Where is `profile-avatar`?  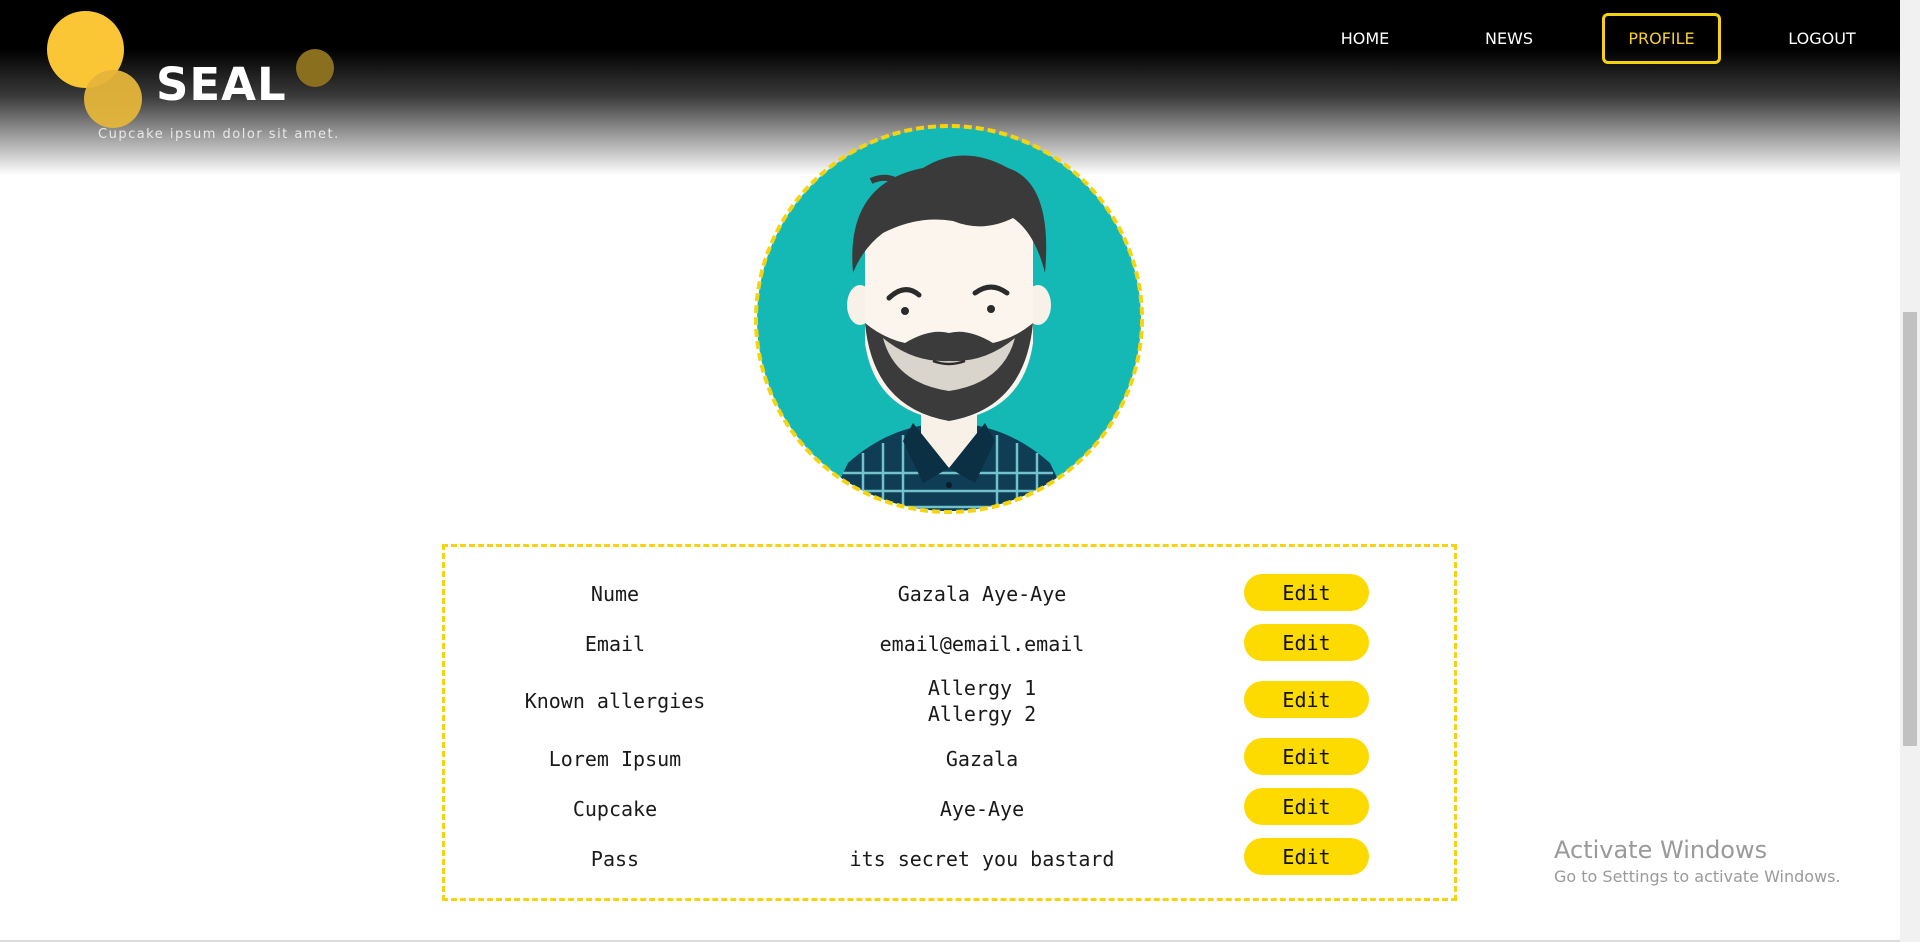
profile-avatar is located at coordinates (949, 319).